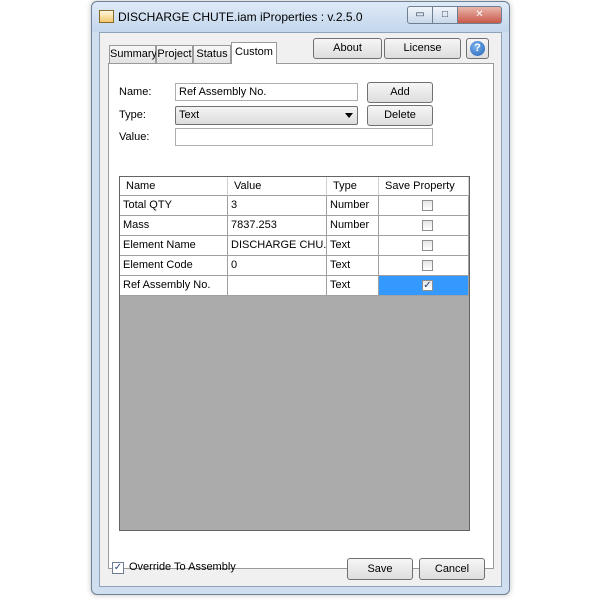  Describe the element at coordinates (422, 48) in the screenshot. I see `license-button: License` at that location.